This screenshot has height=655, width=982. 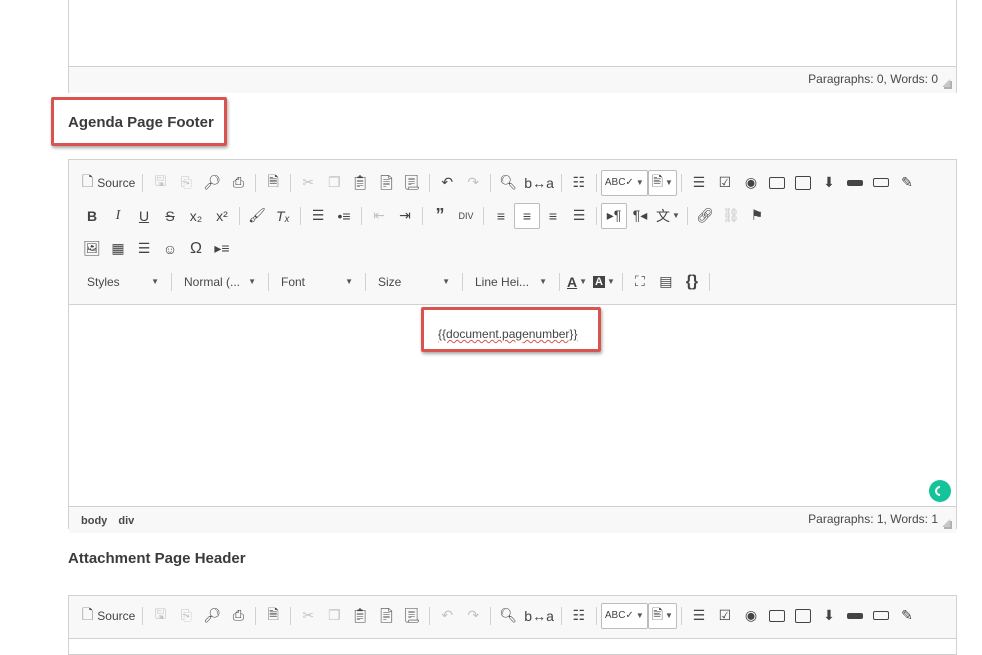 What do you see at coordinates (196, 249) in the screenshot?
I see `special-char-icon: Ω` at bounding box center [196, 249].